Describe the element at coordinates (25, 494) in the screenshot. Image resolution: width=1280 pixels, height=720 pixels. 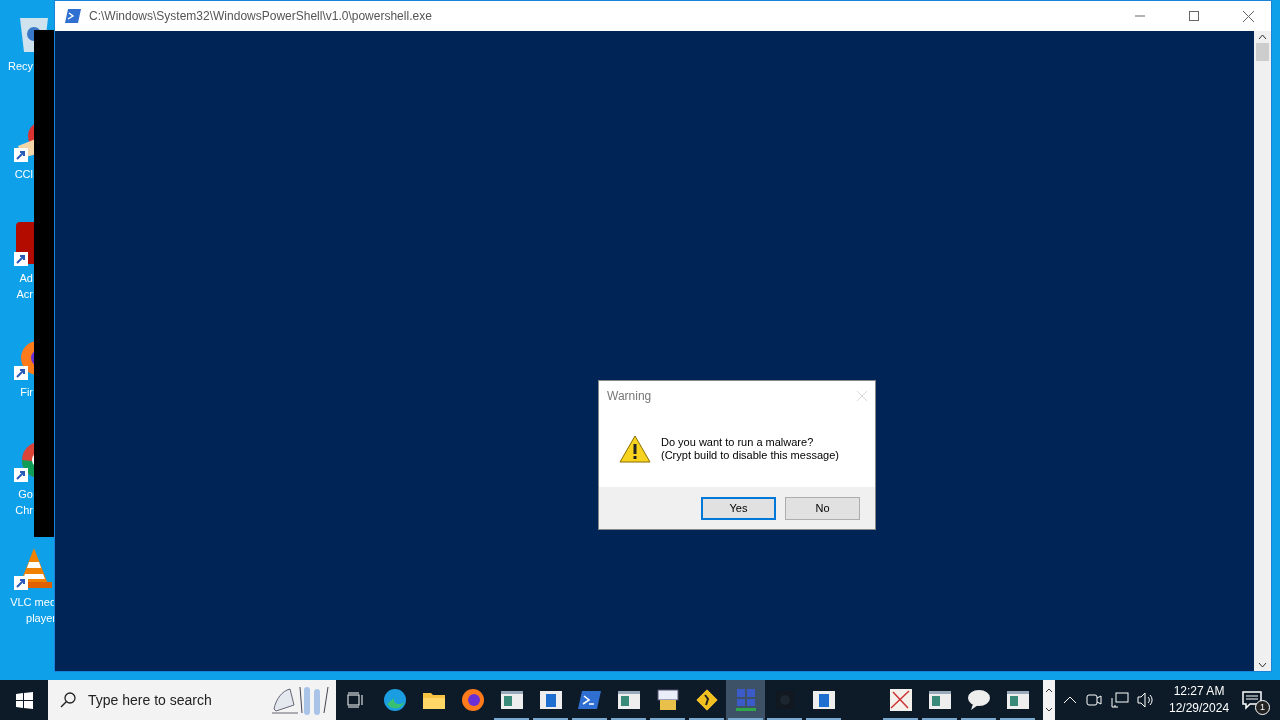
I see `icon-label: Go` at that location.